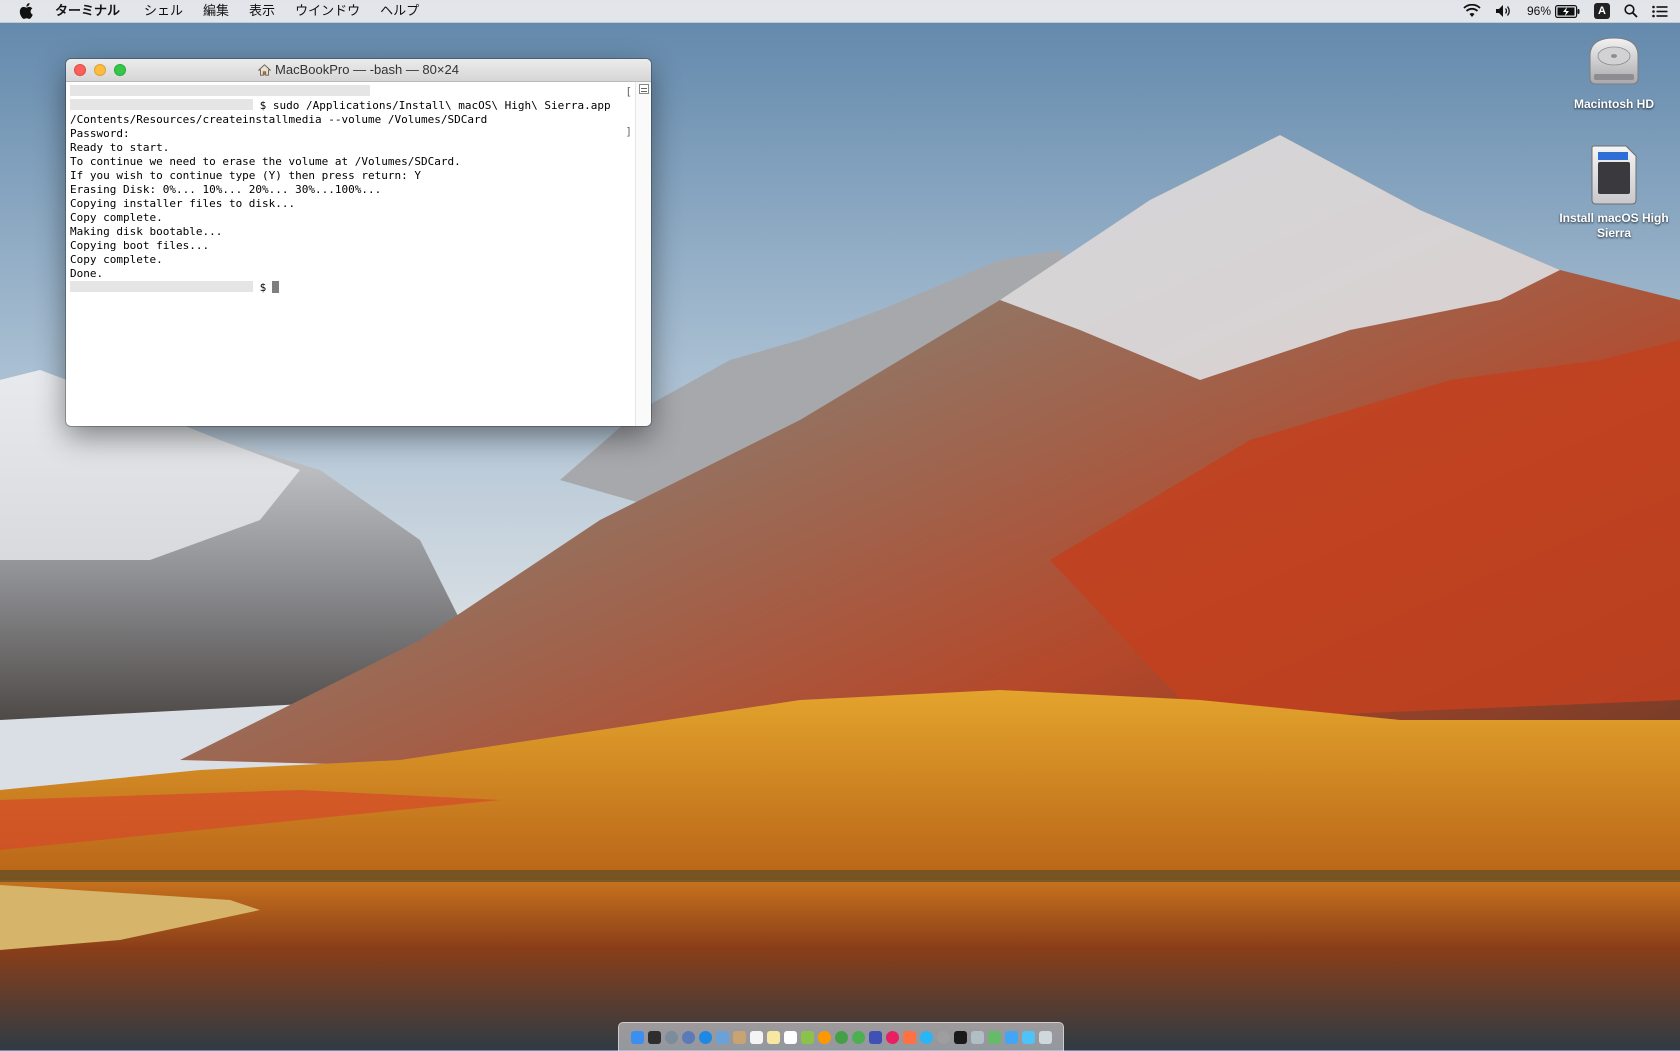  What do you see at coordinates (643, 254) in the screenshot?
I see `scrollbar` at bounding box center [643, 254].